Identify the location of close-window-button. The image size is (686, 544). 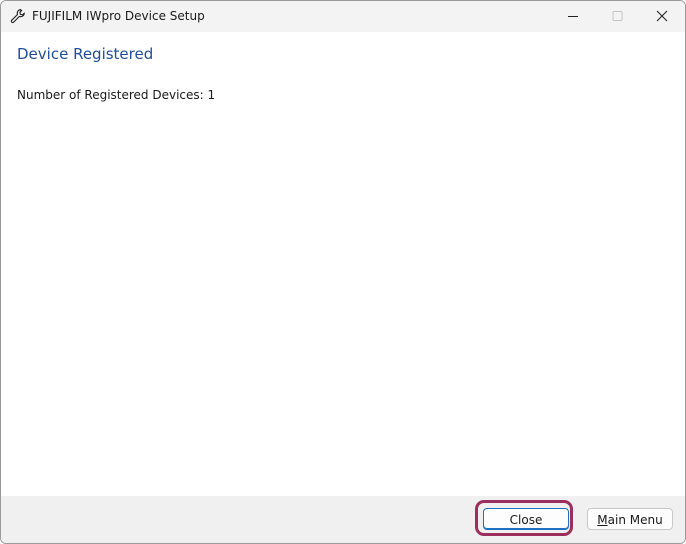
(662, 16).